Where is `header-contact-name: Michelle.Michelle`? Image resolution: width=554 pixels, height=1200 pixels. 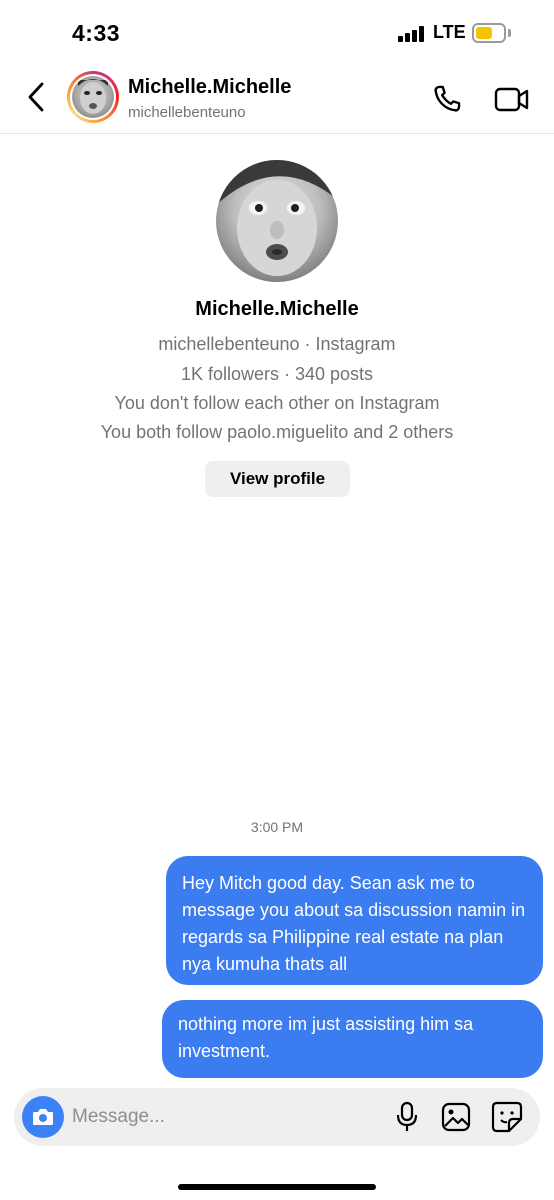 header-contact-name: Michelle.Michelle is located at coordinates (209, 87).